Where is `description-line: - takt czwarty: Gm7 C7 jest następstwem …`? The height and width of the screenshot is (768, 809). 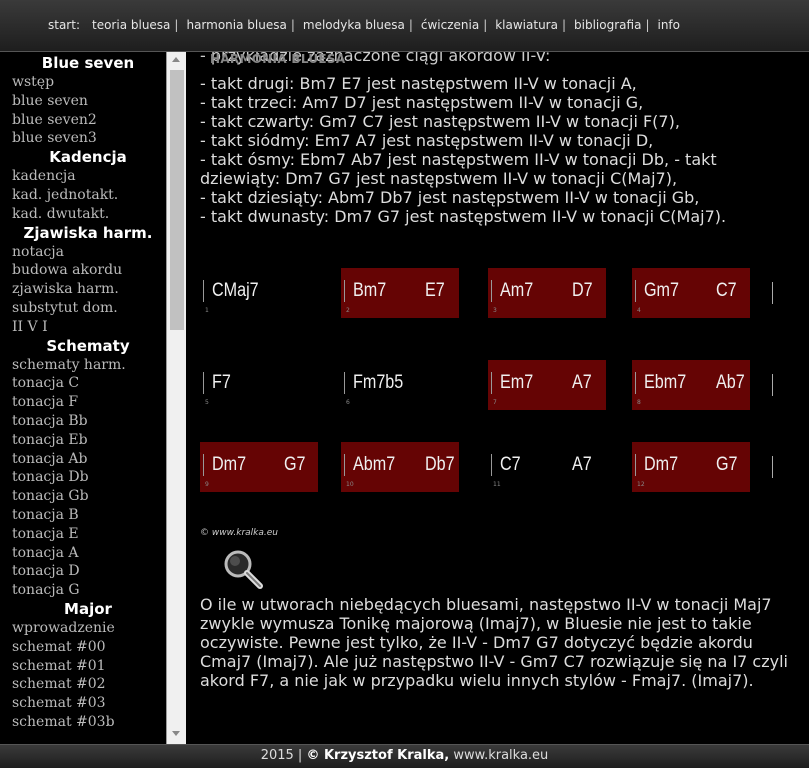
description-line: - takt czwarty: Gm7 C7 jest następstwem … is located at coordinates (440, 121).